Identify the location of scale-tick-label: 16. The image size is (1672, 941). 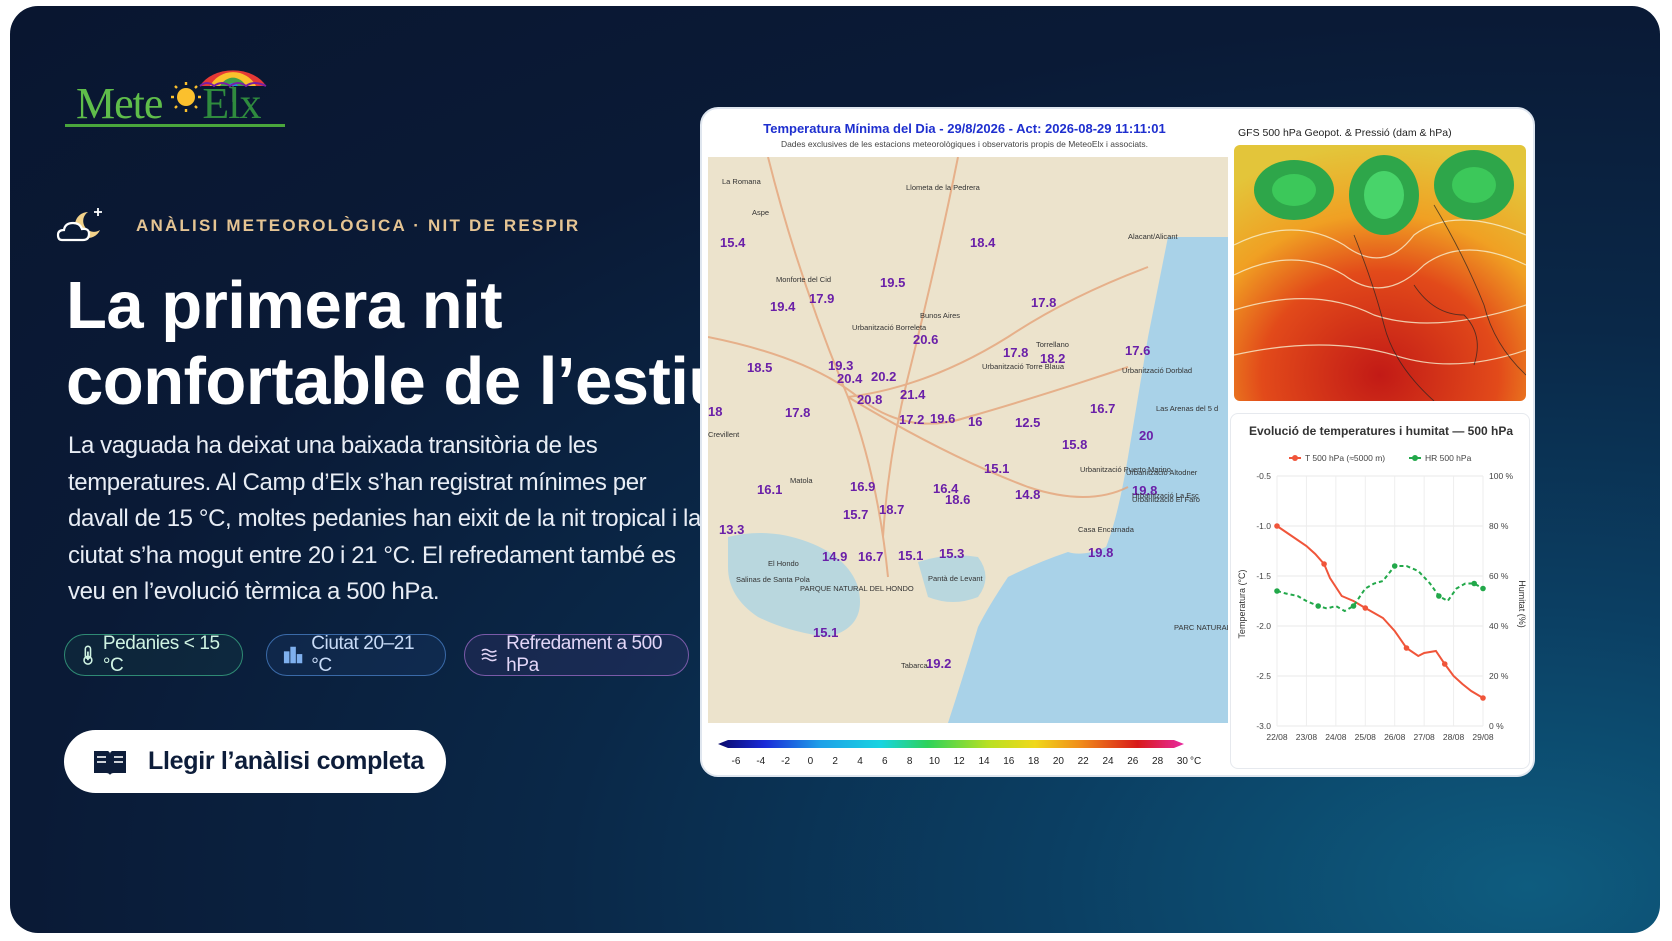
(1009, 761).